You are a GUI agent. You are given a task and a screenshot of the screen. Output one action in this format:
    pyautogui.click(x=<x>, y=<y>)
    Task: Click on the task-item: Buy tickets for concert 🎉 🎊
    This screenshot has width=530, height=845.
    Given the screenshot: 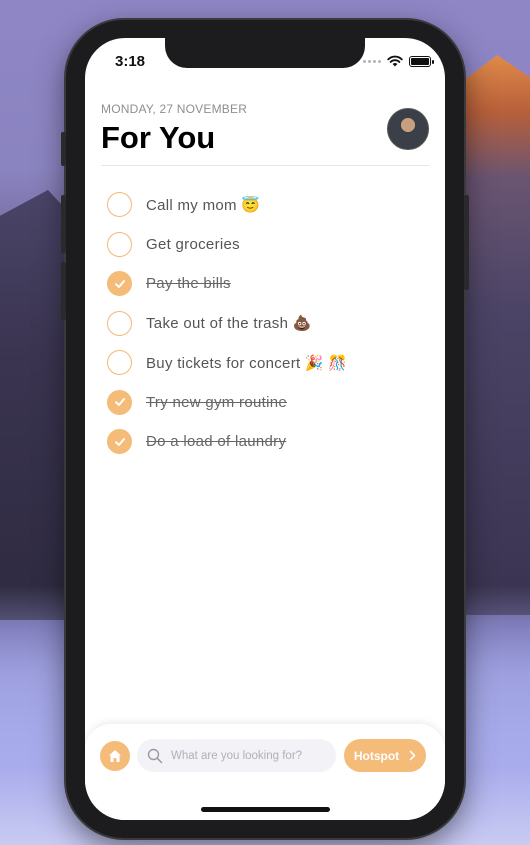 What is the action you would take?
    pyautogui.click(x=268, y=363)
    